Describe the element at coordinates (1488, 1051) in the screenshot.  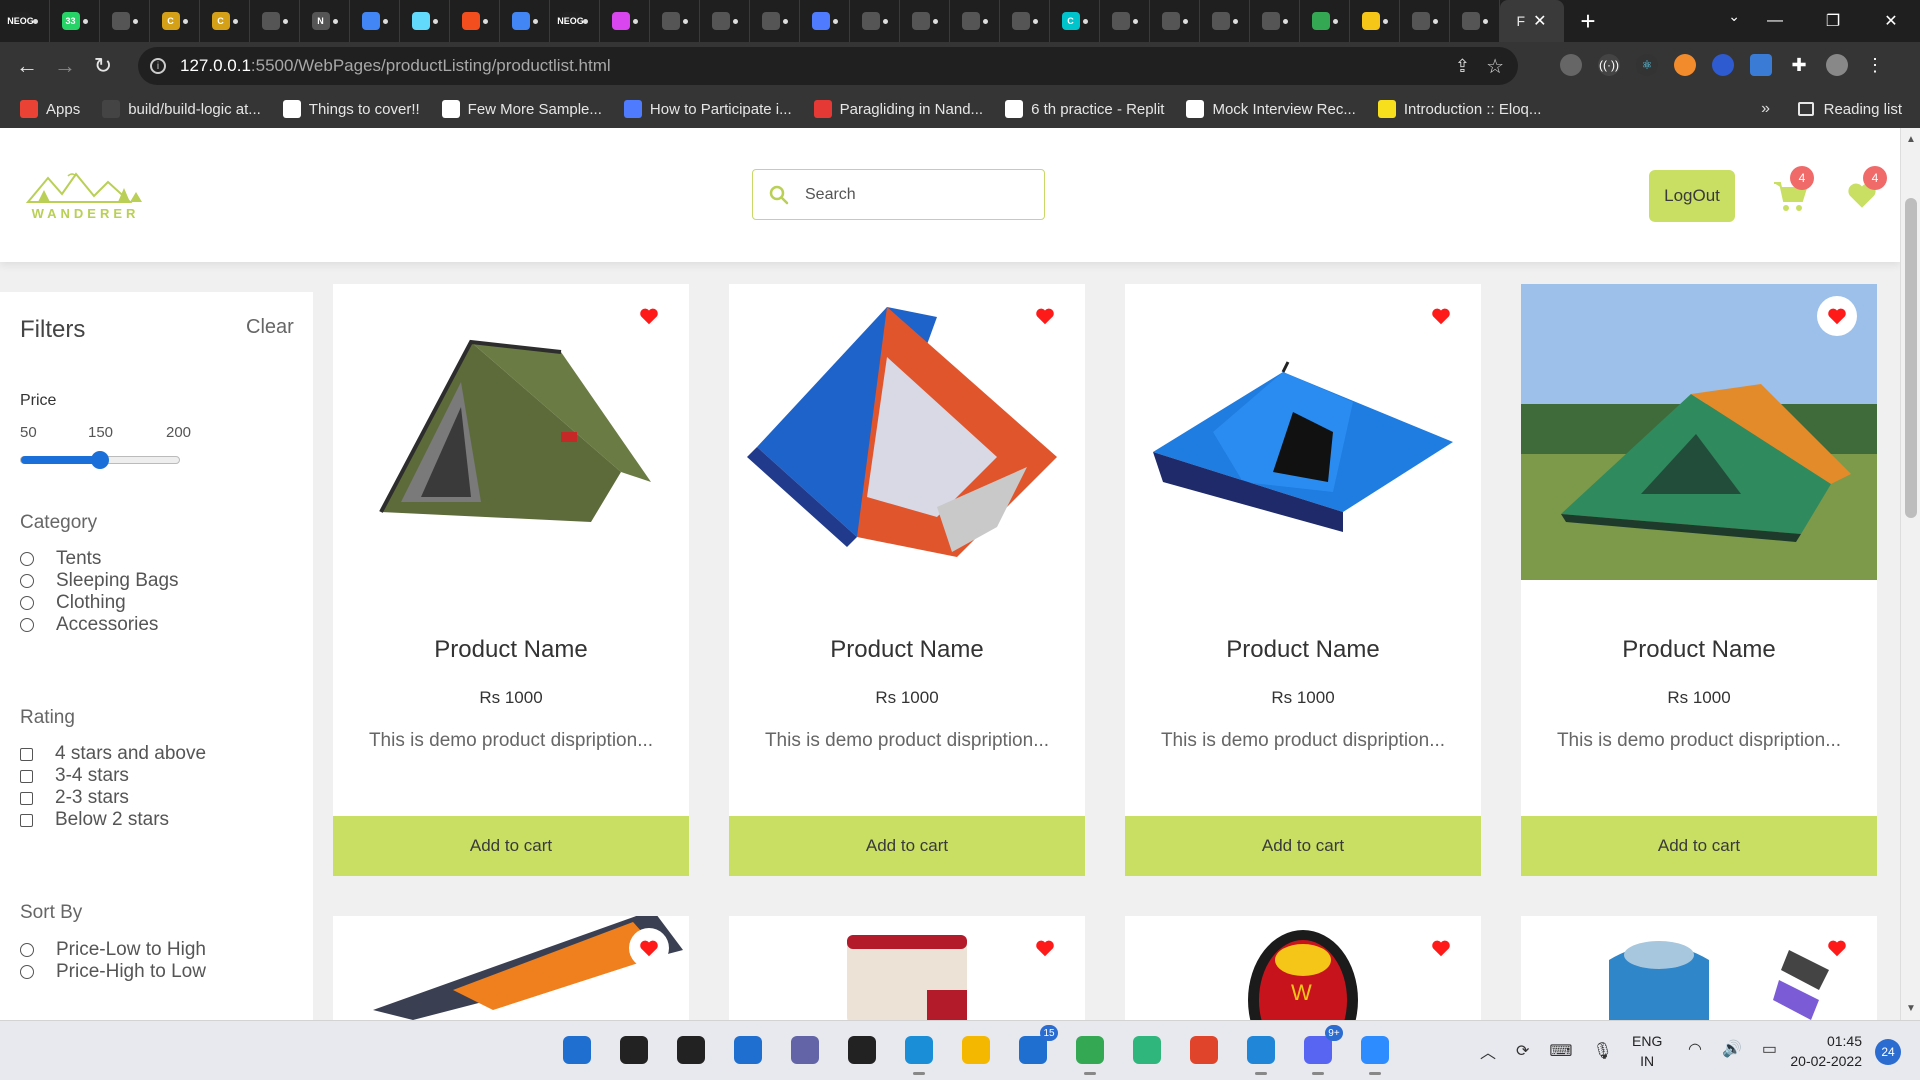
I see `chevron-up-icon: ︿` at that location.